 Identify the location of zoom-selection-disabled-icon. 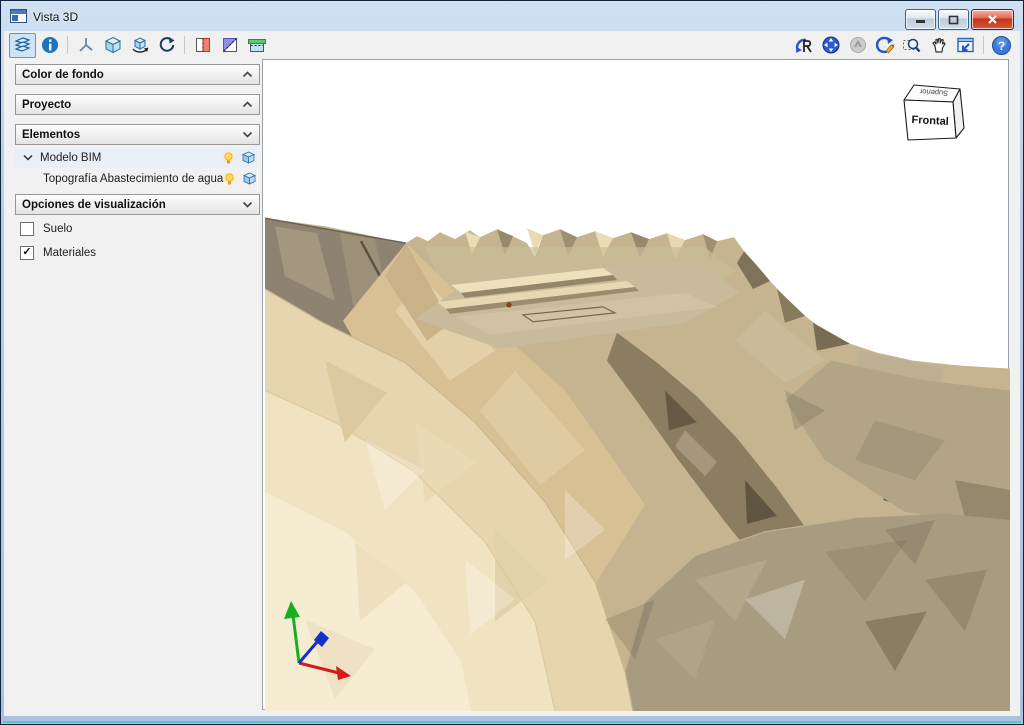
(857, 45).